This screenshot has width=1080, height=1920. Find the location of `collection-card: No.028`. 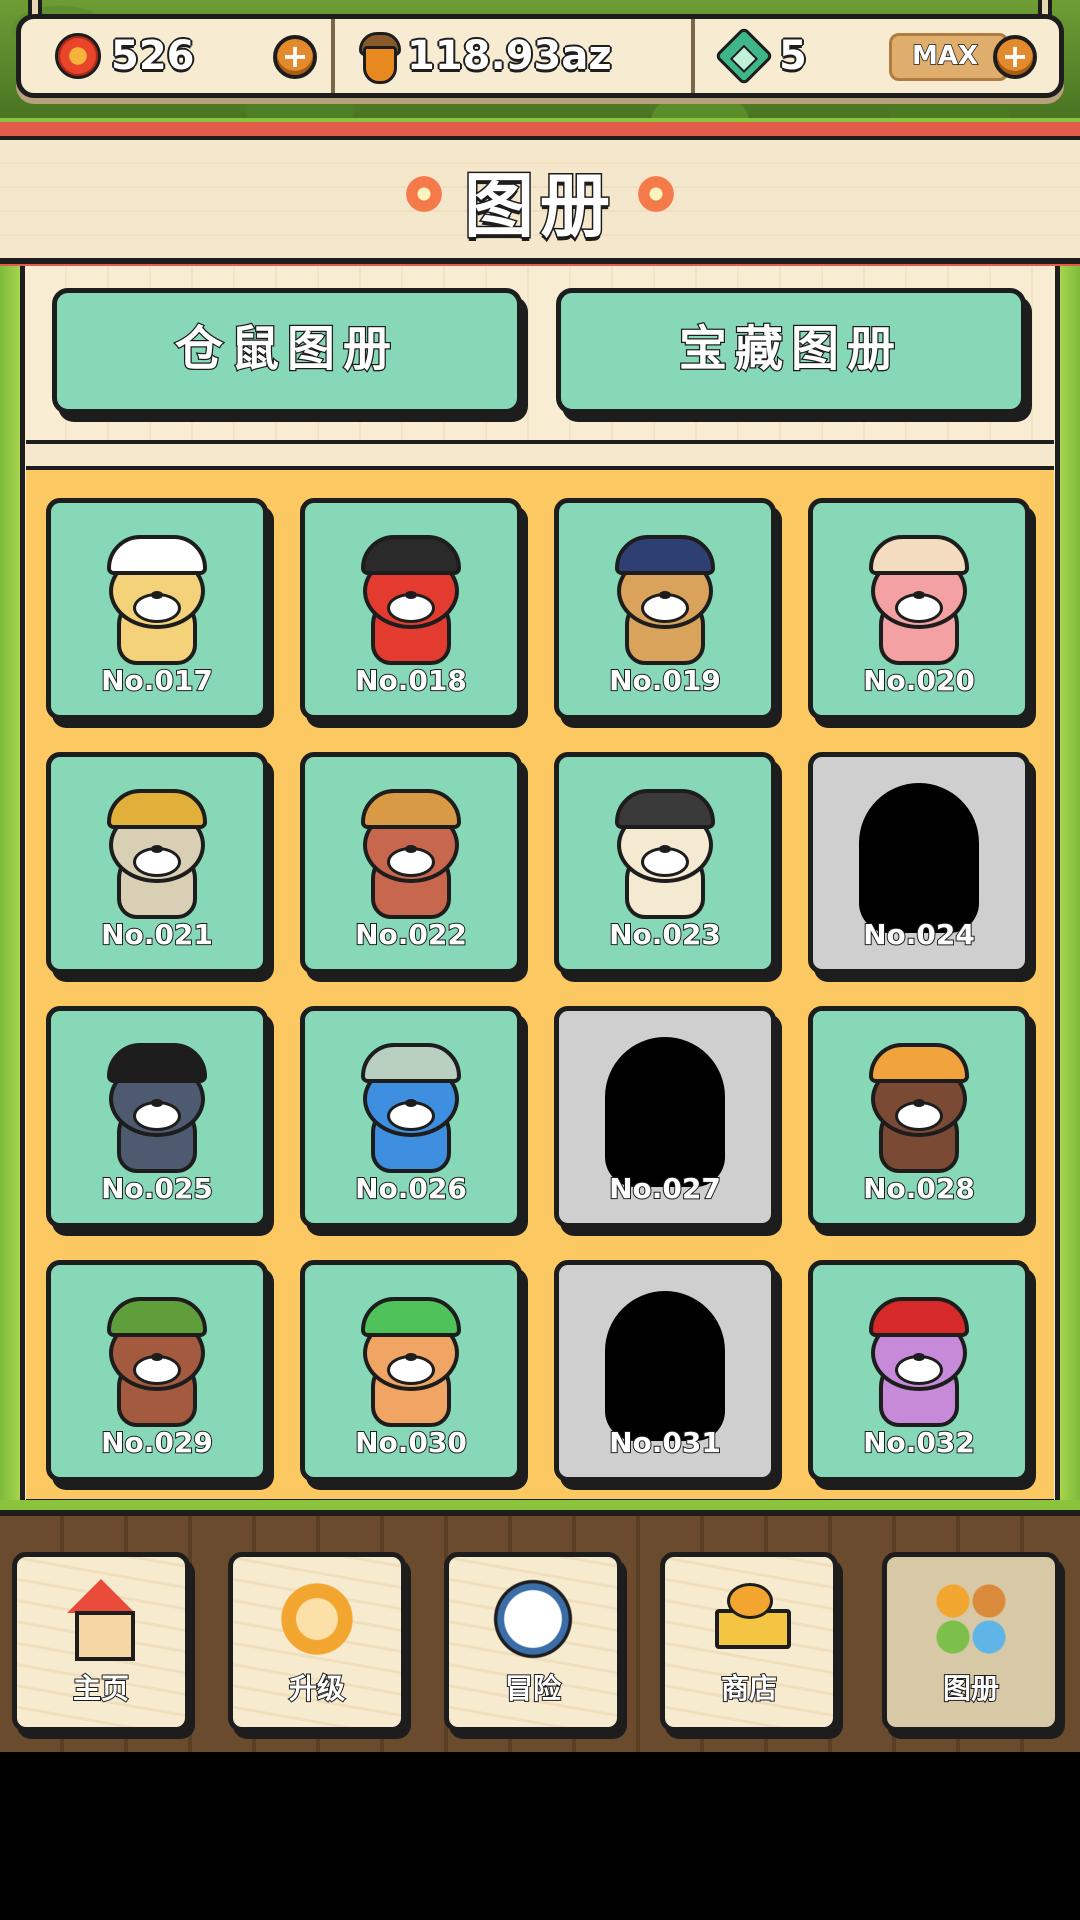

collection-card: No.028 is located at coordinates (919, 1117).